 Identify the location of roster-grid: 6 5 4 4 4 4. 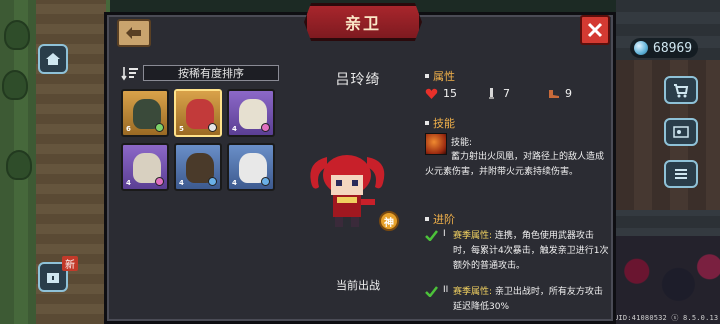
(201, 140).